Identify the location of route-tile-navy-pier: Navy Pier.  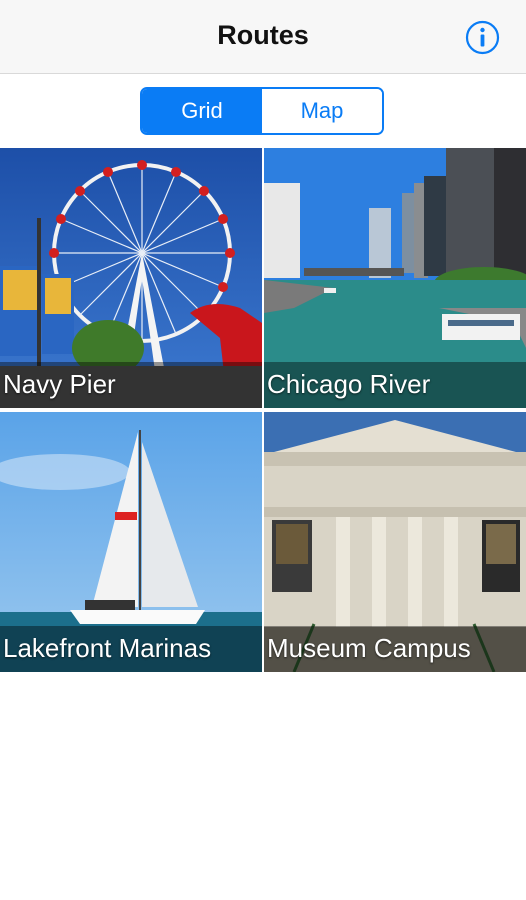
(131, 278).